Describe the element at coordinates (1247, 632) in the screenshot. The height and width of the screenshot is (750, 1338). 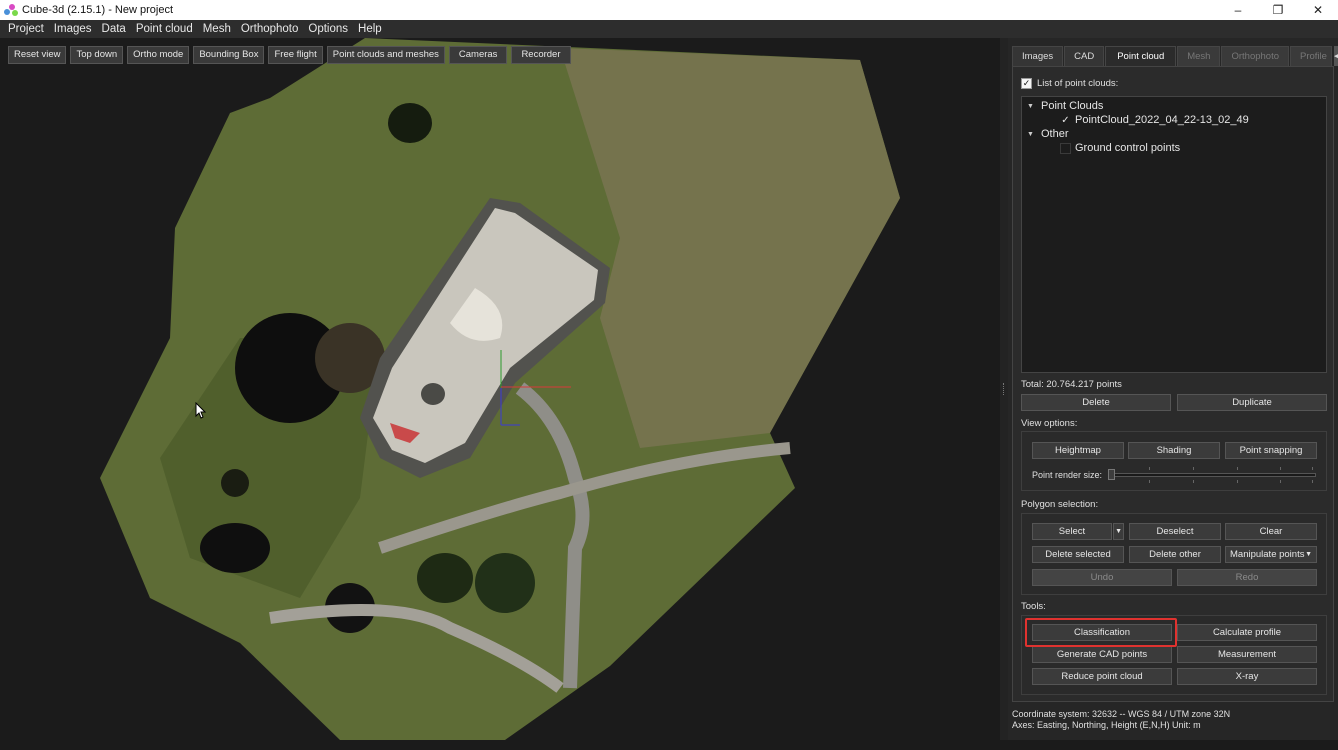
I see `calculate-profile-button: Calculate profile` at that location.